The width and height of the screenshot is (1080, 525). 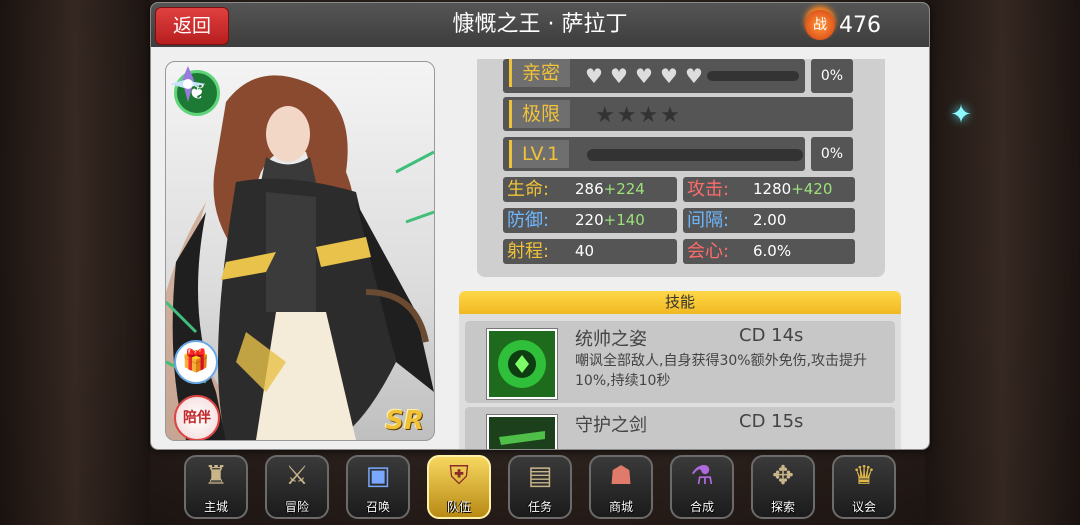 I want to click on nav-shop: ☗ 商城, so click(x=621, y=487).